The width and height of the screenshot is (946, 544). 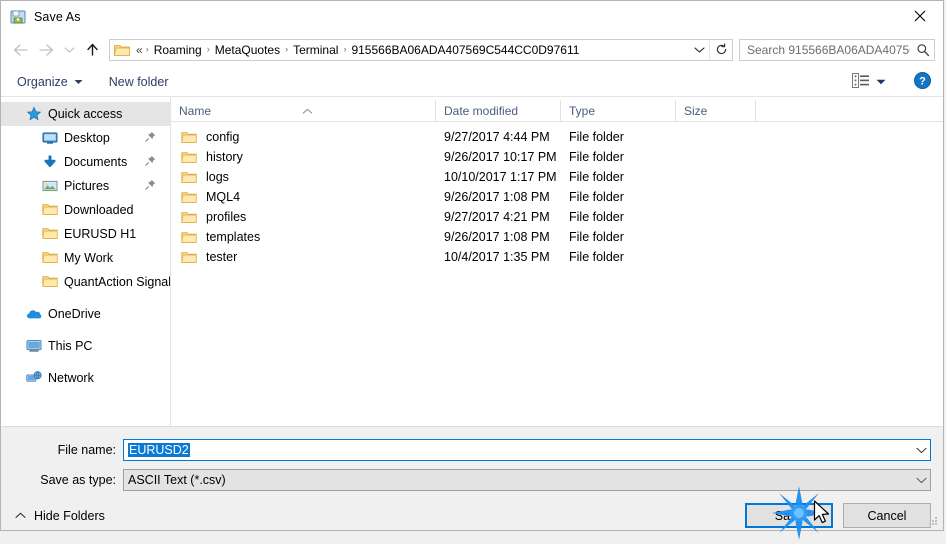 I want to click on window-title: Save As, so click(x=57, y=16).